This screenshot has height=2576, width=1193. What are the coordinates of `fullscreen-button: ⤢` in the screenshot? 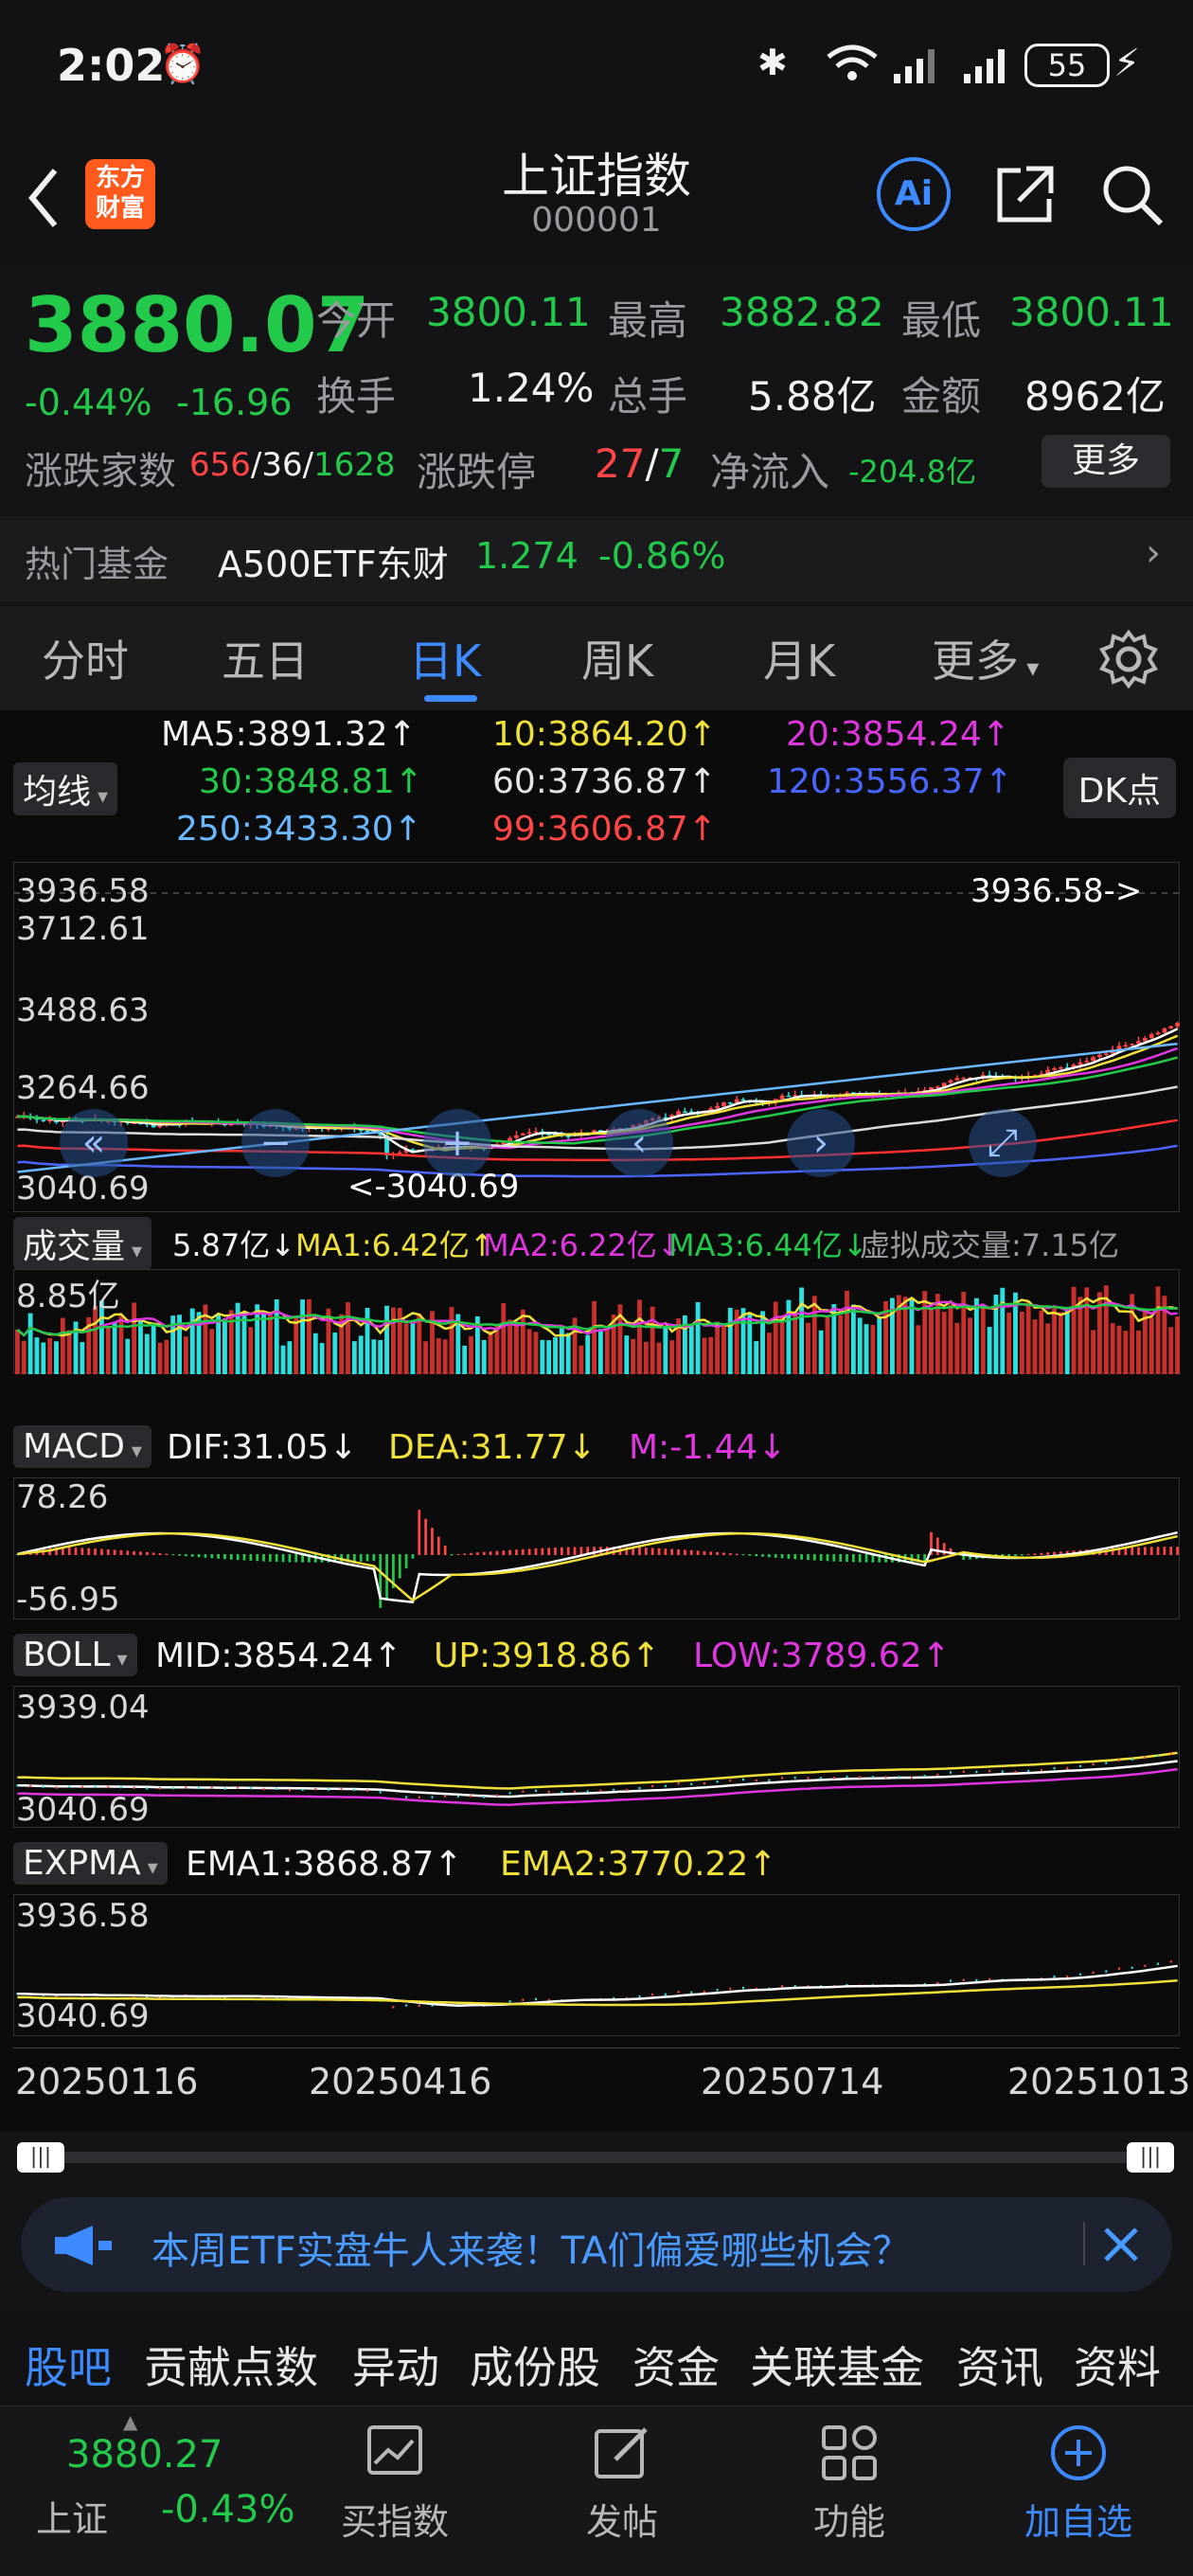 It's located at (1003, 1143).